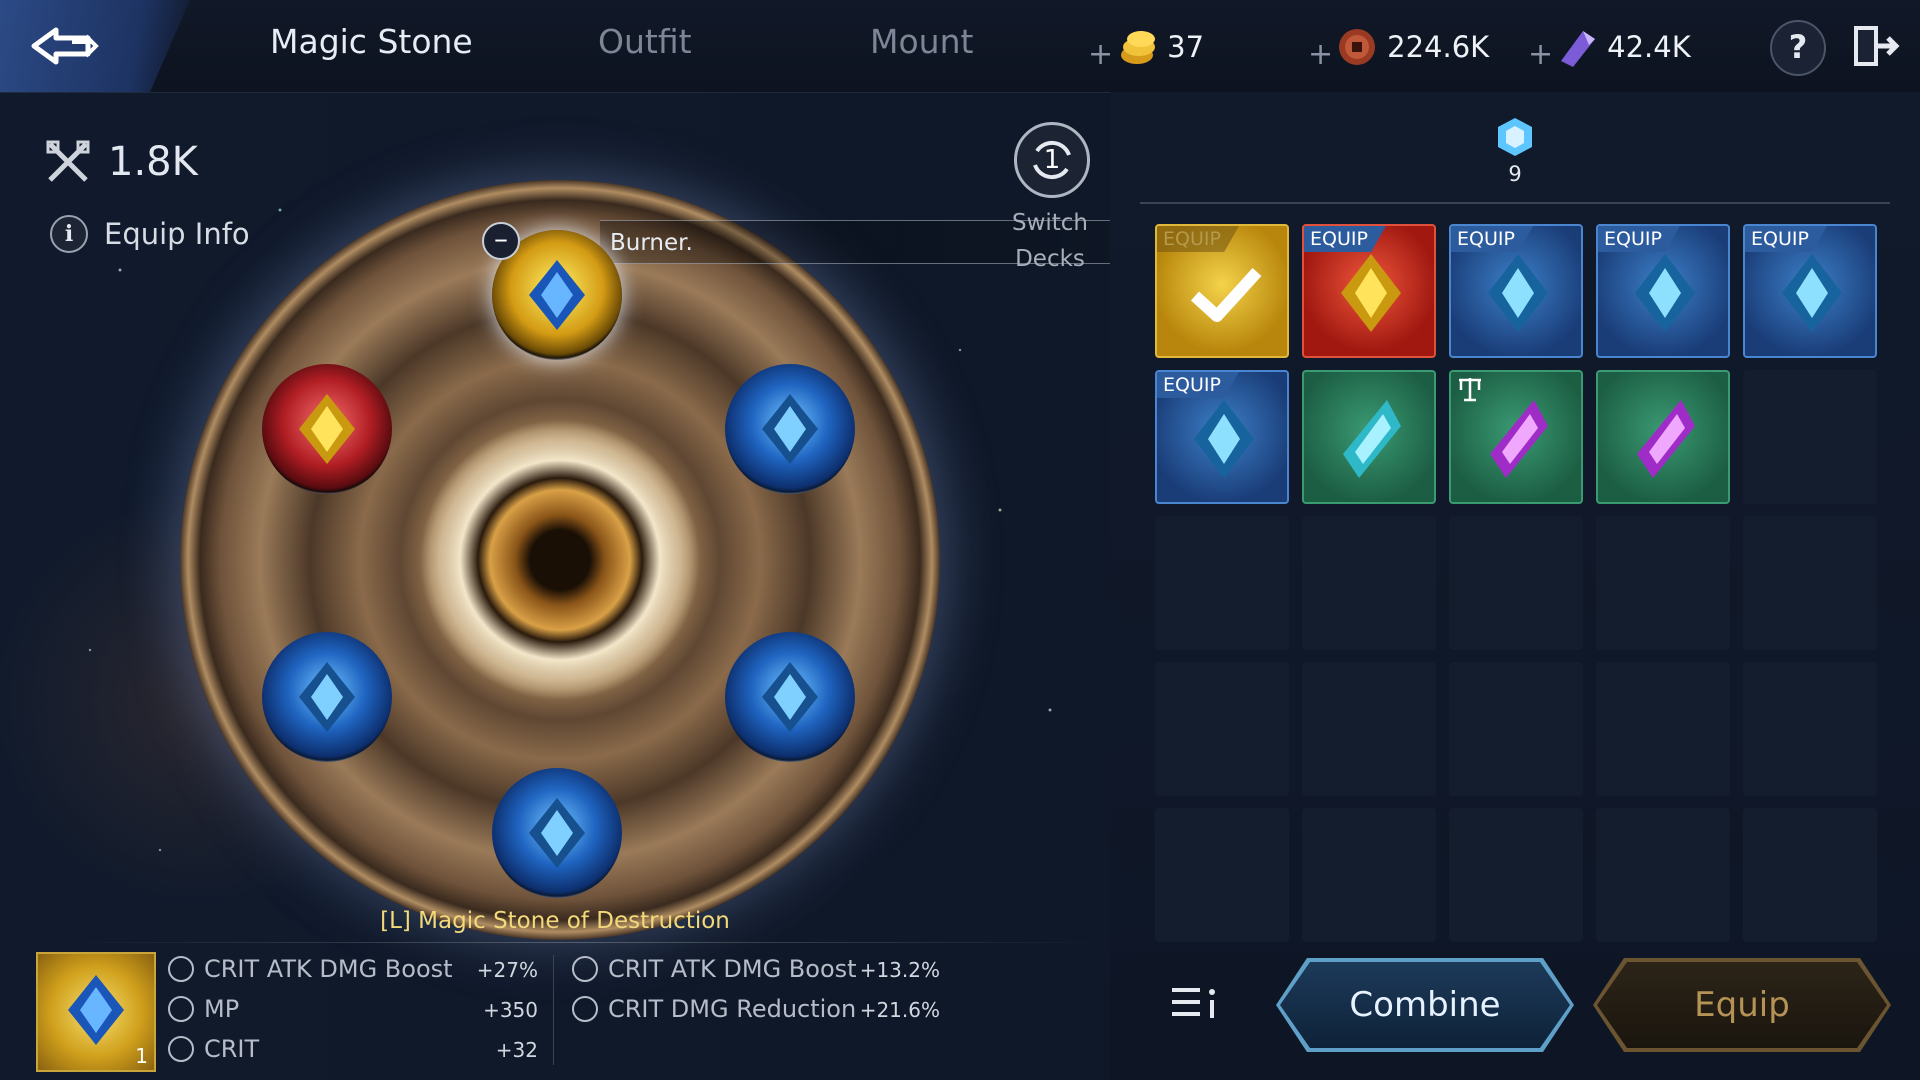 This screenshot has height=1080, width=1920. What do you see at coordinates (1515, 174) in the screenshot?
I see `deck-count: 9` at bounding box center [1515, 174].